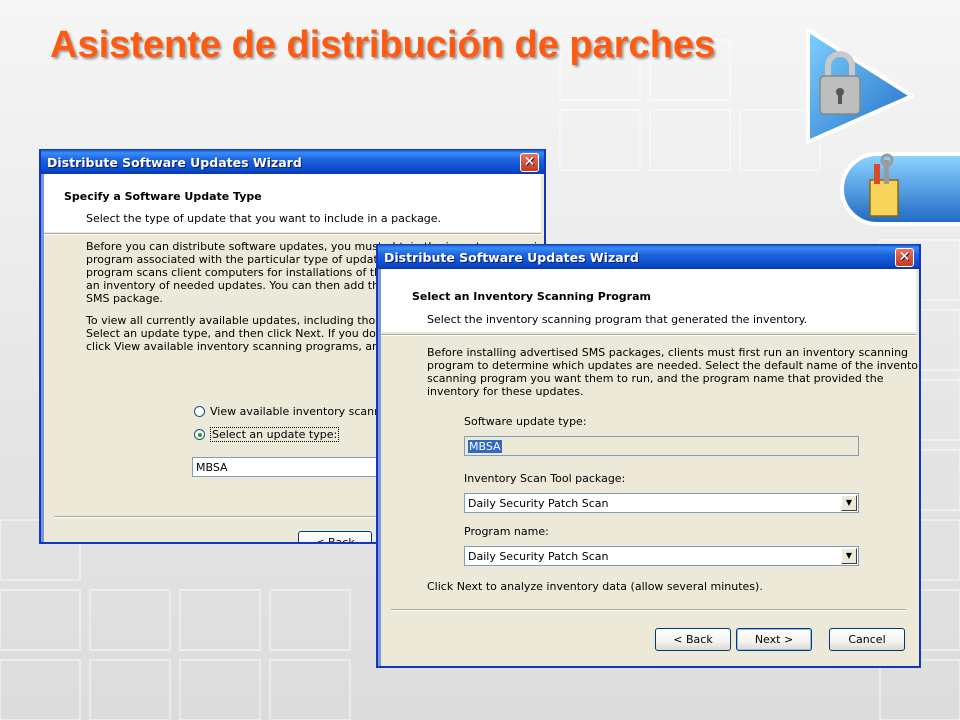 The height and width of the screenshot is (720, 960). I want to click on view-programs-radio, so click(199, 411).